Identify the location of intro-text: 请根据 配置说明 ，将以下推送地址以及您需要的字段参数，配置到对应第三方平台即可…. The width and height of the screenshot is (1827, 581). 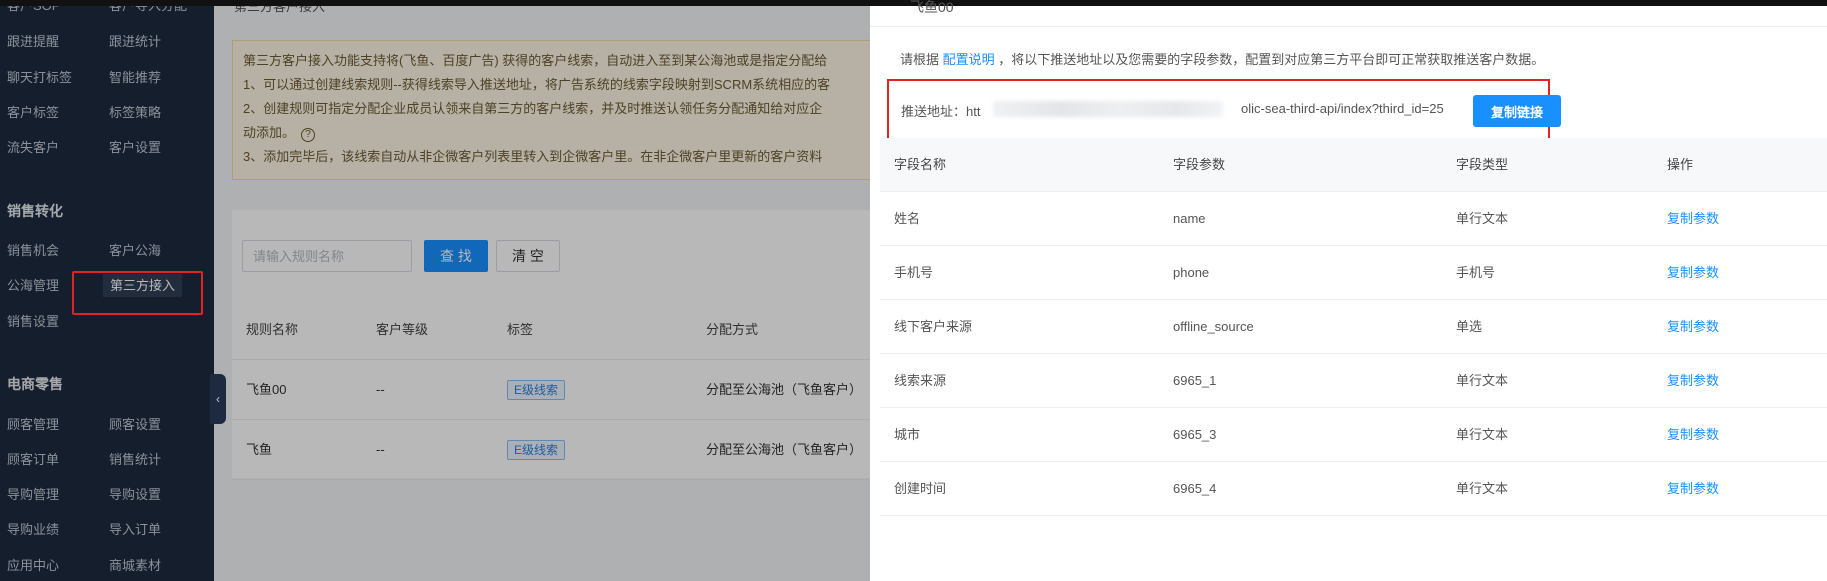
(1222, 58).